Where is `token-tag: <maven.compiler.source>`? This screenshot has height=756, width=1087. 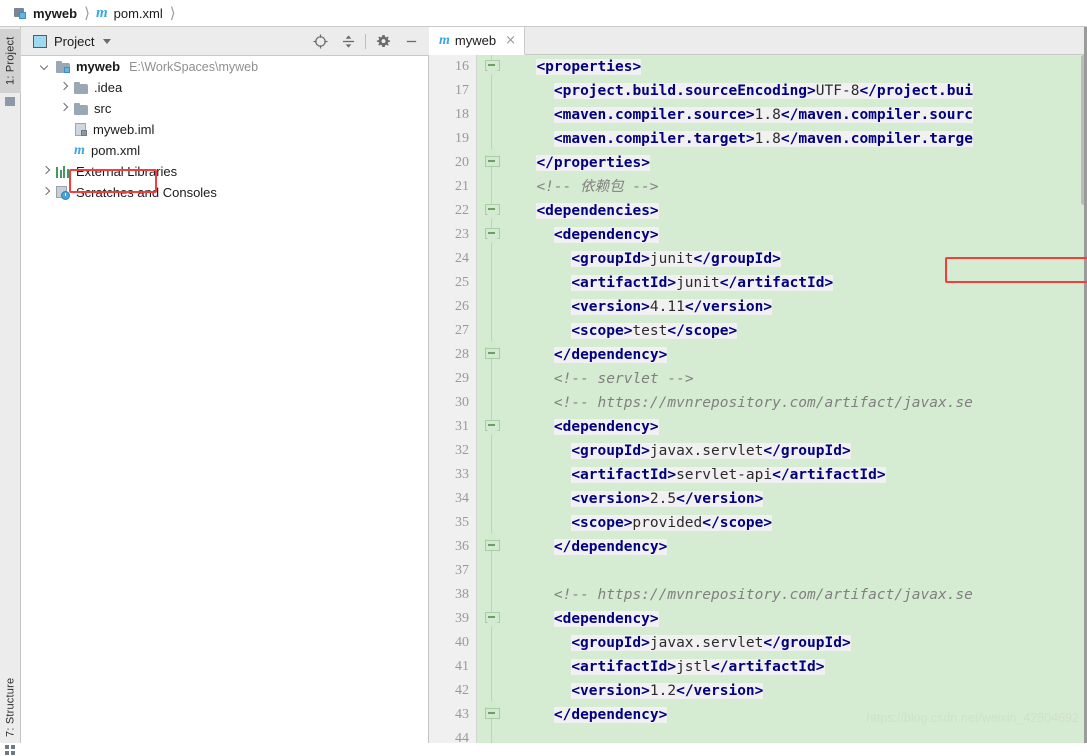 token-tag: <maven.compiler.source> is located at coordinates (654, 115).